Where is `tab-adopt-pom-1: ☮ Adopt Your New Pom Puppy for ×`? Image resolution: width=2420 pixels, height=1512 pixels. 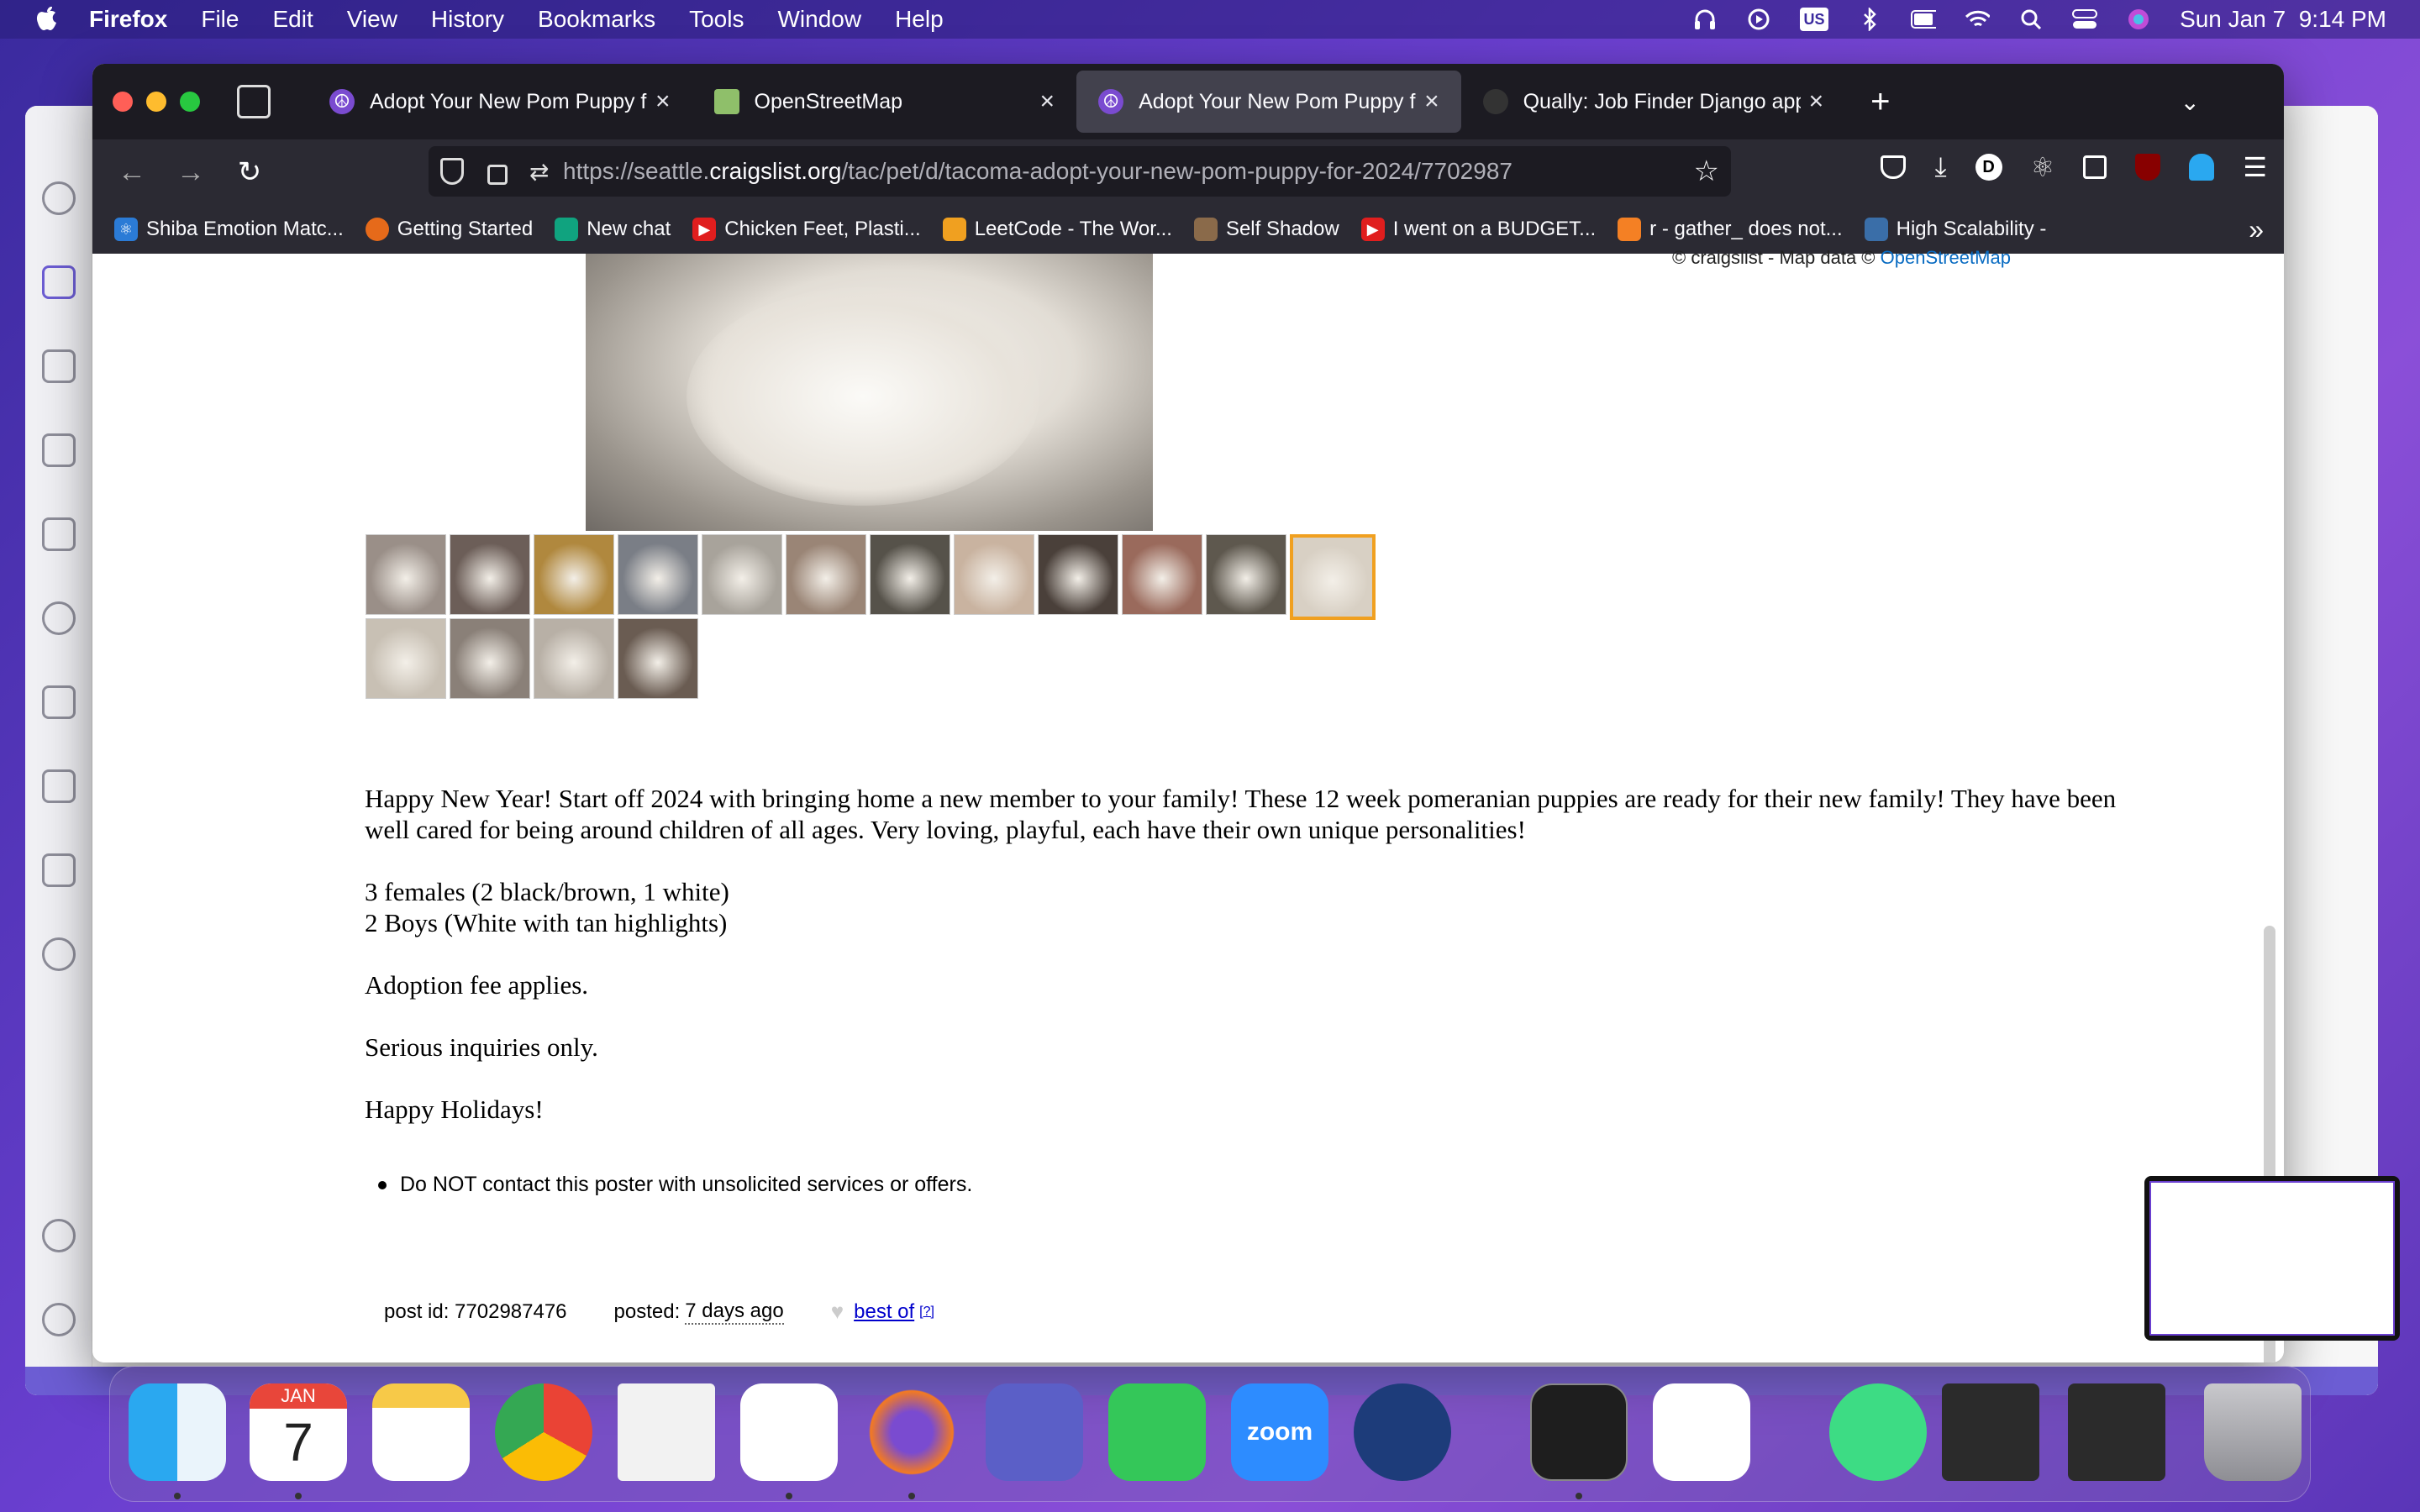
tab-adopt-pom-1: ☮ Adopt Your New Pom Puppy for × is located at coordinates (500, 102).